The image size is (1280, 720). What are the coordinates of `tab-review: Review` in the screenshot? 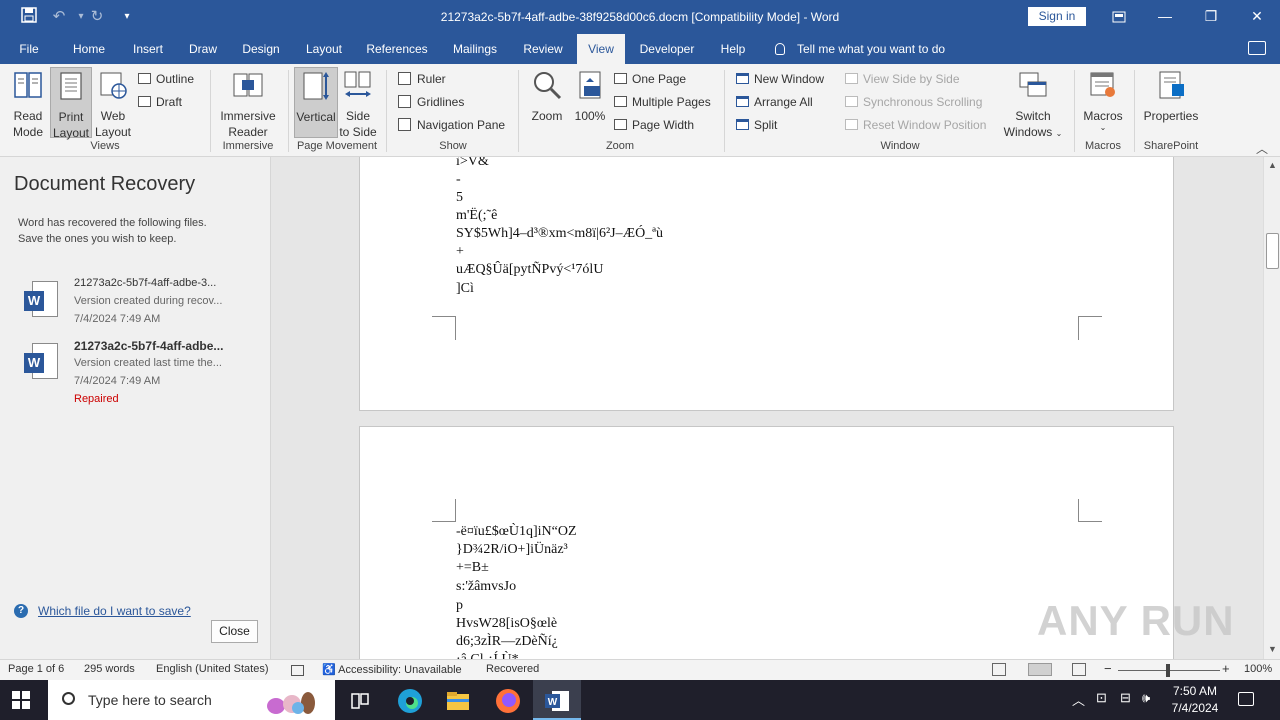 It's located at (543, 49).